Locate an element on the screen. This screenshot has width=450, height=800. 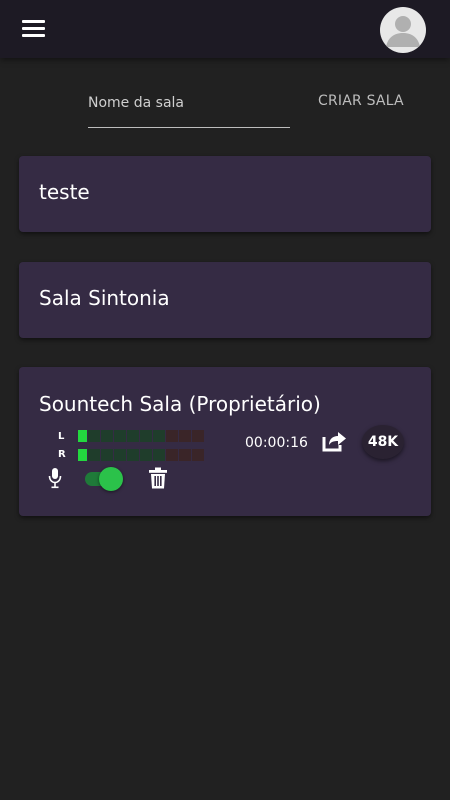
toggle-thumb is located at coordinates (111, 479).